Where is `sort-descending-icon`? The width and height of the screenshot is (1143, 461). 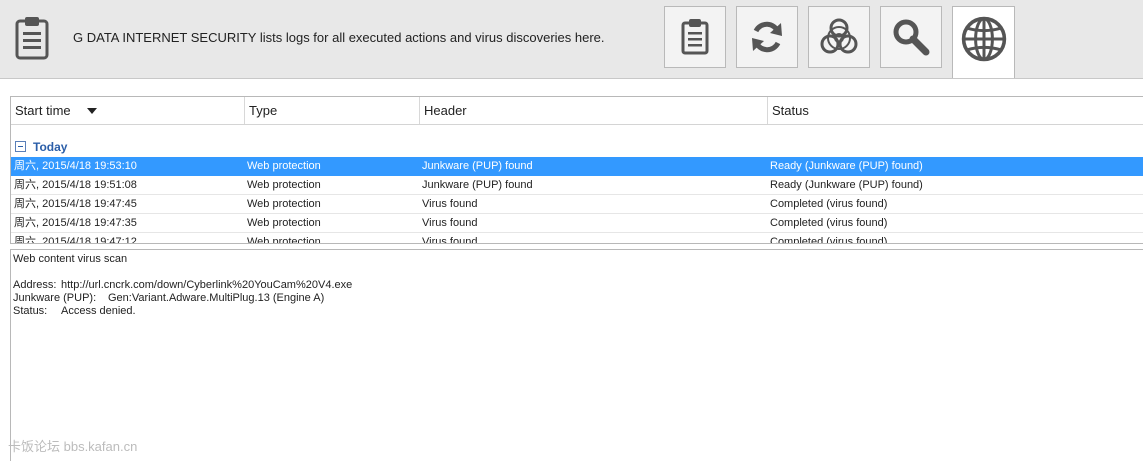 sort-descending-icon is located at coordinates (92, 111).